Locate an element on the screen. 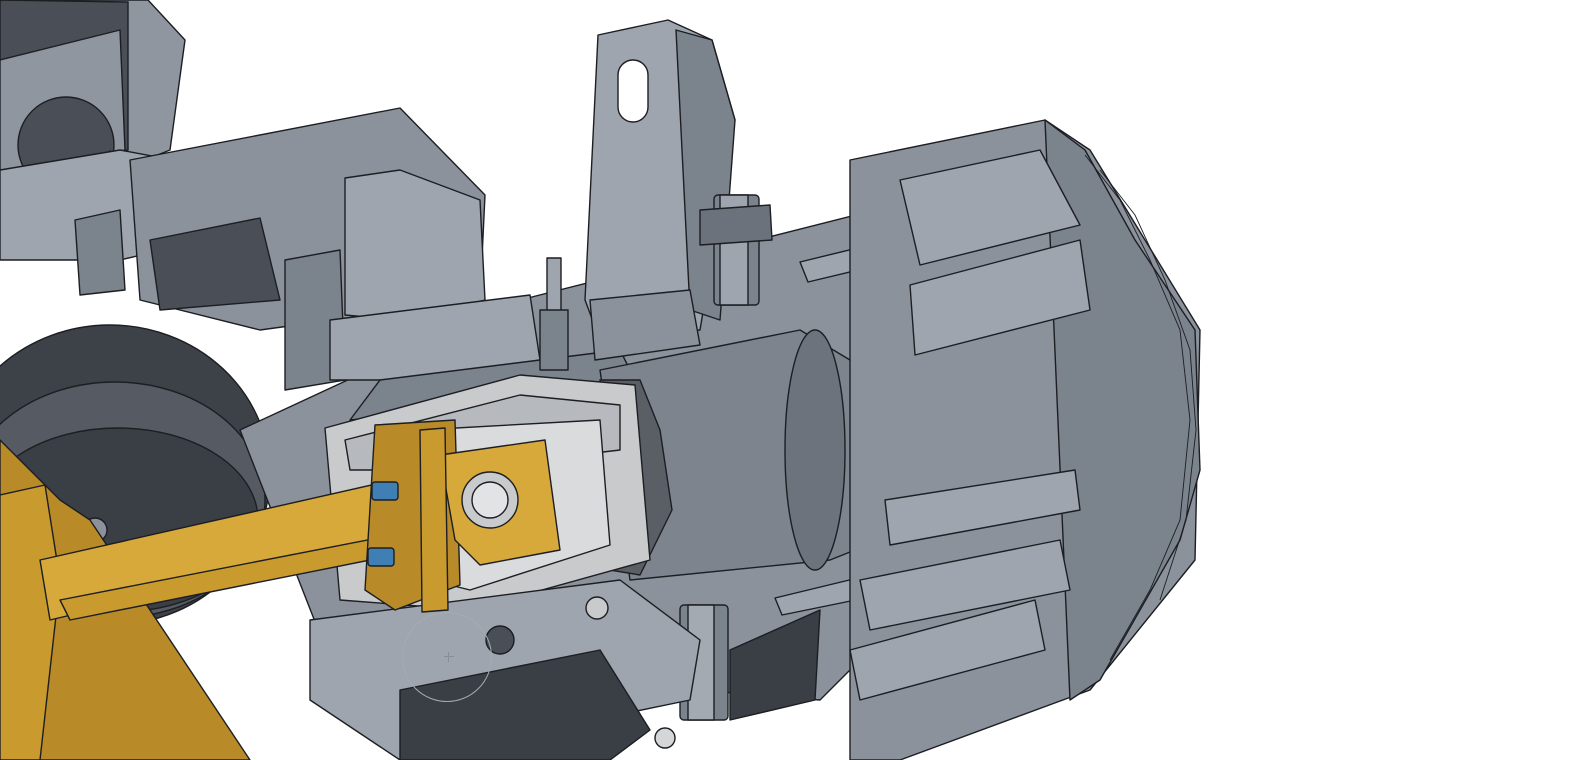  oil-nipple is located at coordinates (554, 314).